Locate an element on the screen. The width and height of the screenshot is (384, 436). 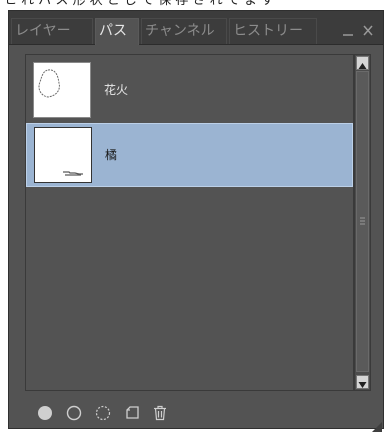
close-icon is located at coordinates (368, 32).